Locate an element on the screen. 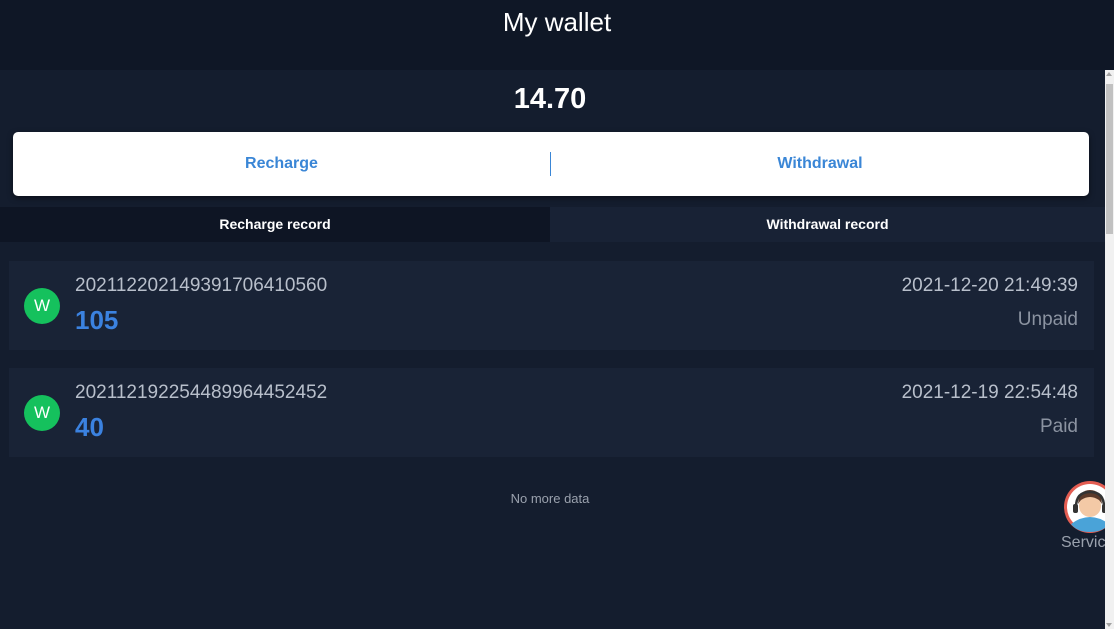 Image resolution: width=1114 pixels, height=629 pixels. record-status: Unpaid is located at coordinates (1047, 319).